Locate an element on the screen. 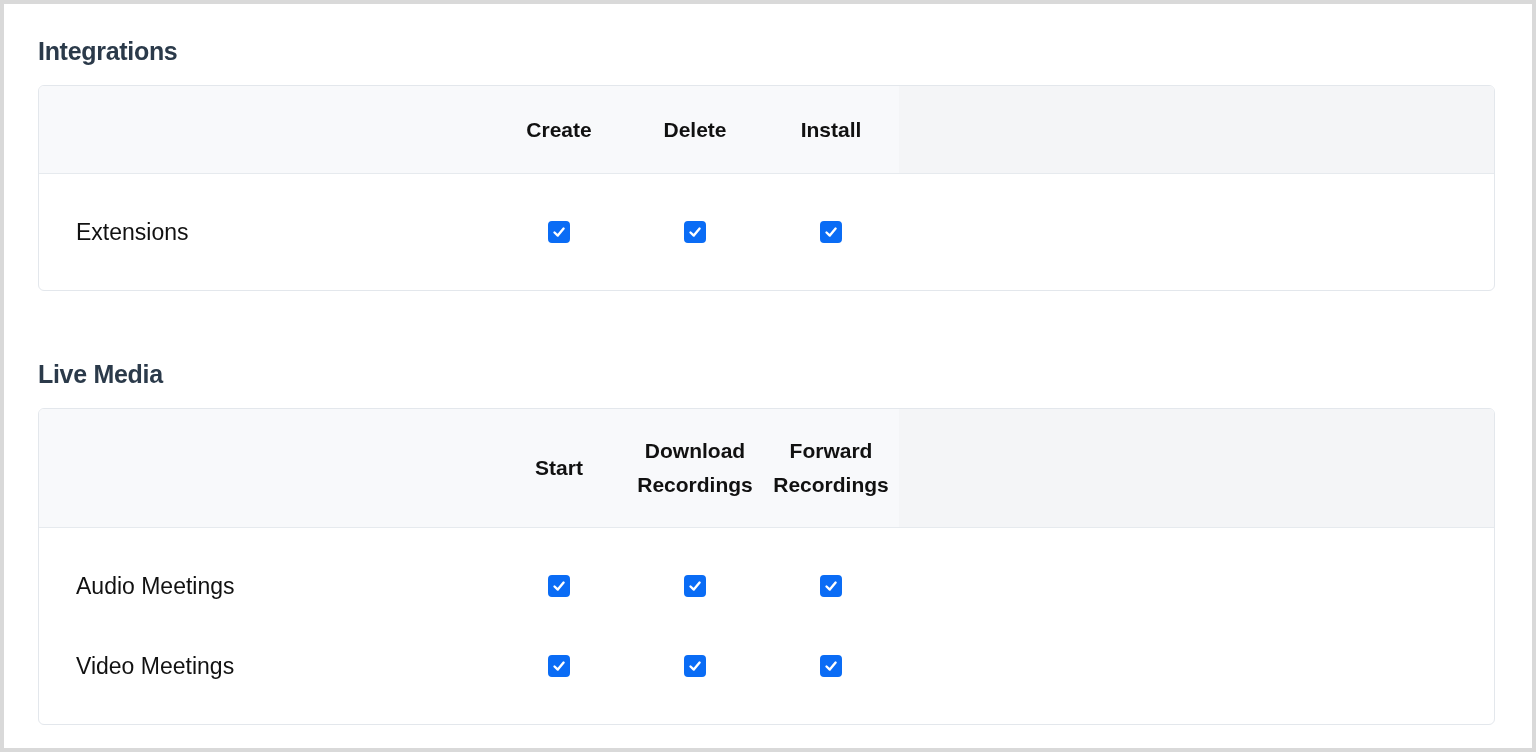  column-header: Create is located at coordinates (559, 129).